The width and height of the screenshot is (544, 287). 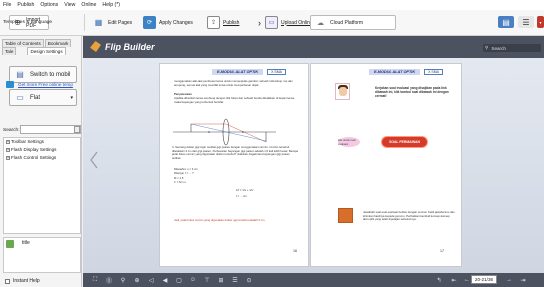 What do you see at coordinates (168, 22) in the screenshot?
I see `apply-changes-button: ⟳ Apply Changes` at bounding box center [168, 22].